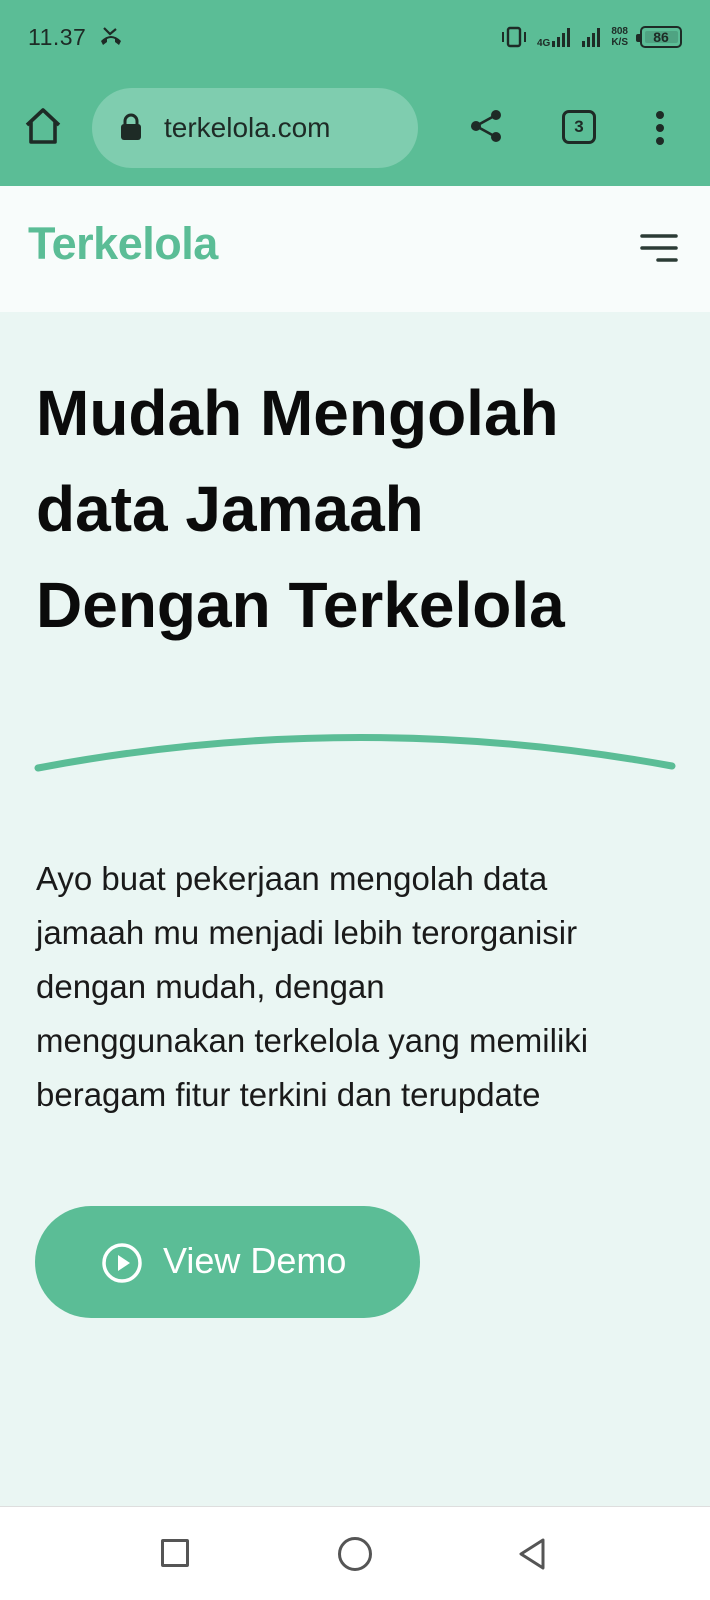  I want to click on more-vert-icon, so click(660, 128).